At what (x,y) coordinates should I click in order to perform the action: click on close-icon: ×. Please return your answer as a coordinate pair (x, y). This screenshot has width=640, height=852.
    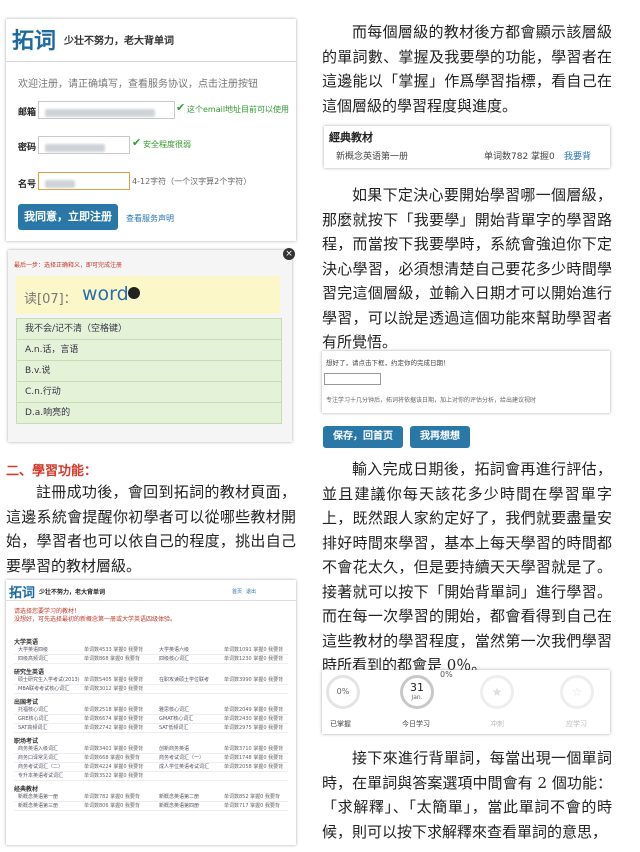
    Looking at the image, I should click on (289, 254).